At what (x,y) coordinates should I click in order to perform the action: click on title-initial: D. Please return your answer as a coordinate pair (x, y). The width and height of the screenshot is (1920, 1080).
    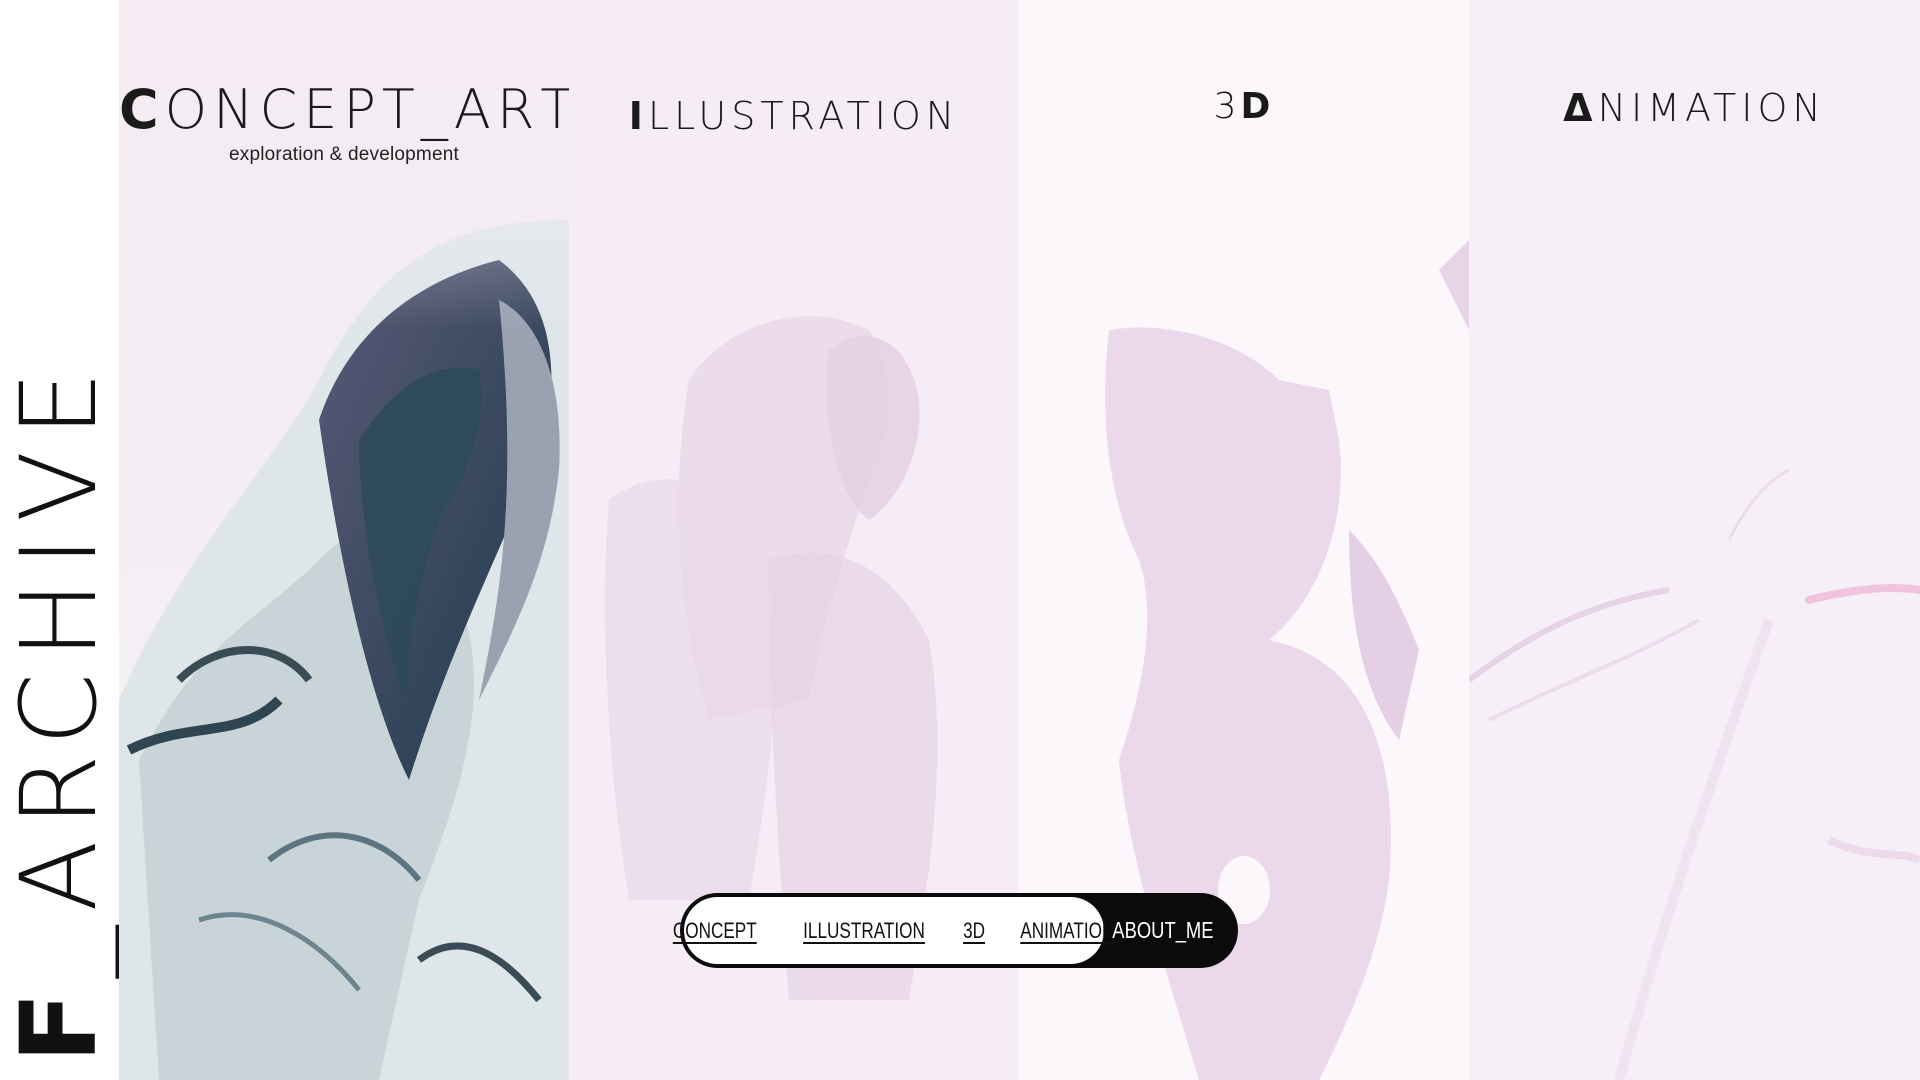
    Looking at the image, I should click on (1257, 106).